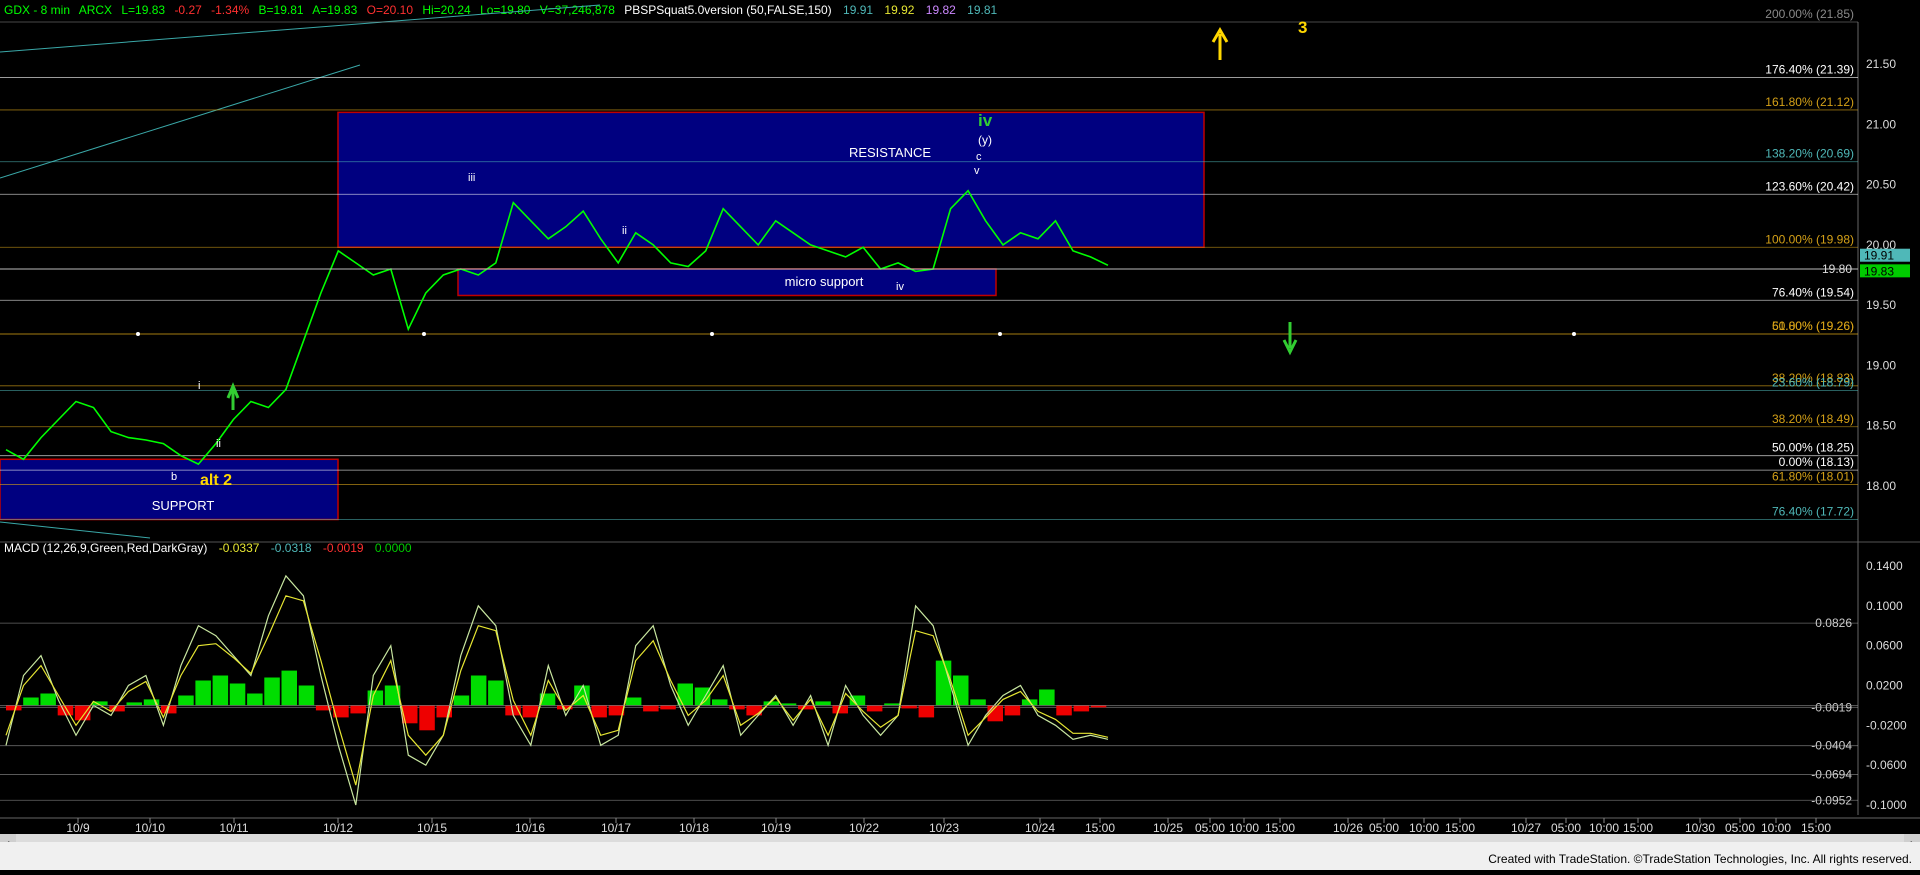 This screenshot has height=875, width=1920. Describe the element at coordinates (1881, 426) in the screenshot. I see `y-tick-label: 18.50` at that location.